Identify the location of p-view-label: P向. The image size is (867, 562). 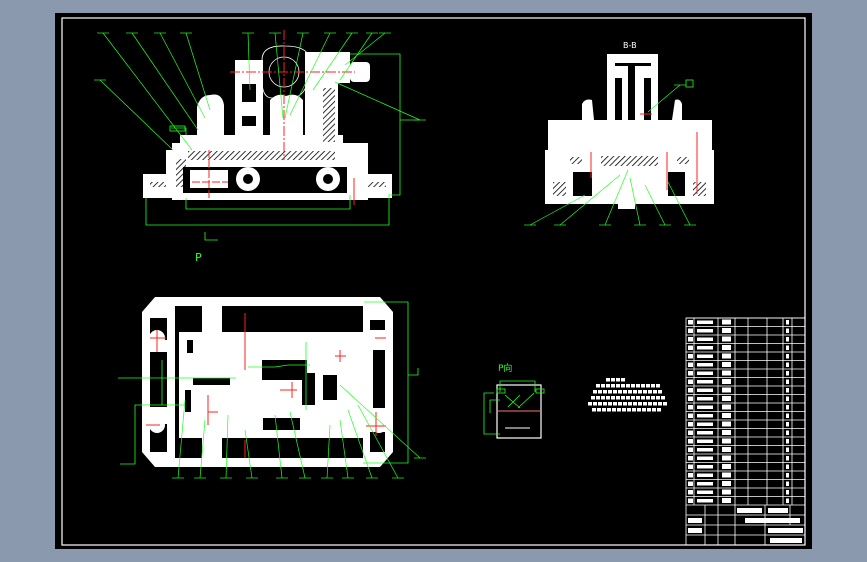
(505, 369).